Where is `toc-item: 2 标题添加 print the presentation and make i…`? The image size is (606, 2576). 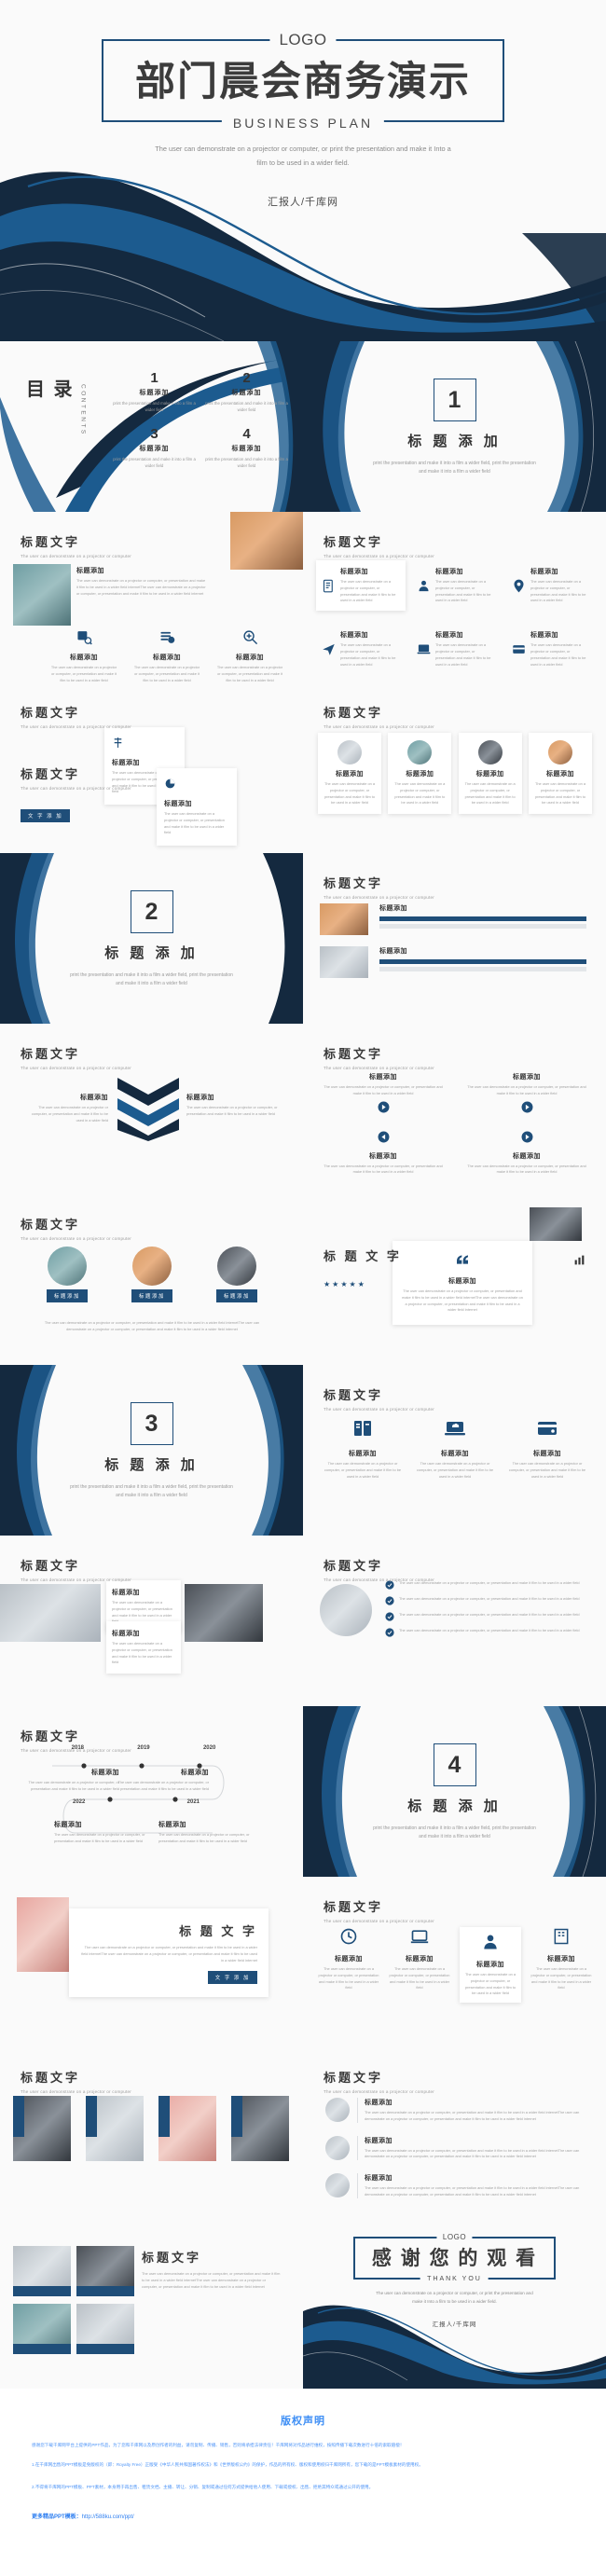
toc-item: 2 标题添加 print the presentation and make i… is located at coordinates (246, 392).